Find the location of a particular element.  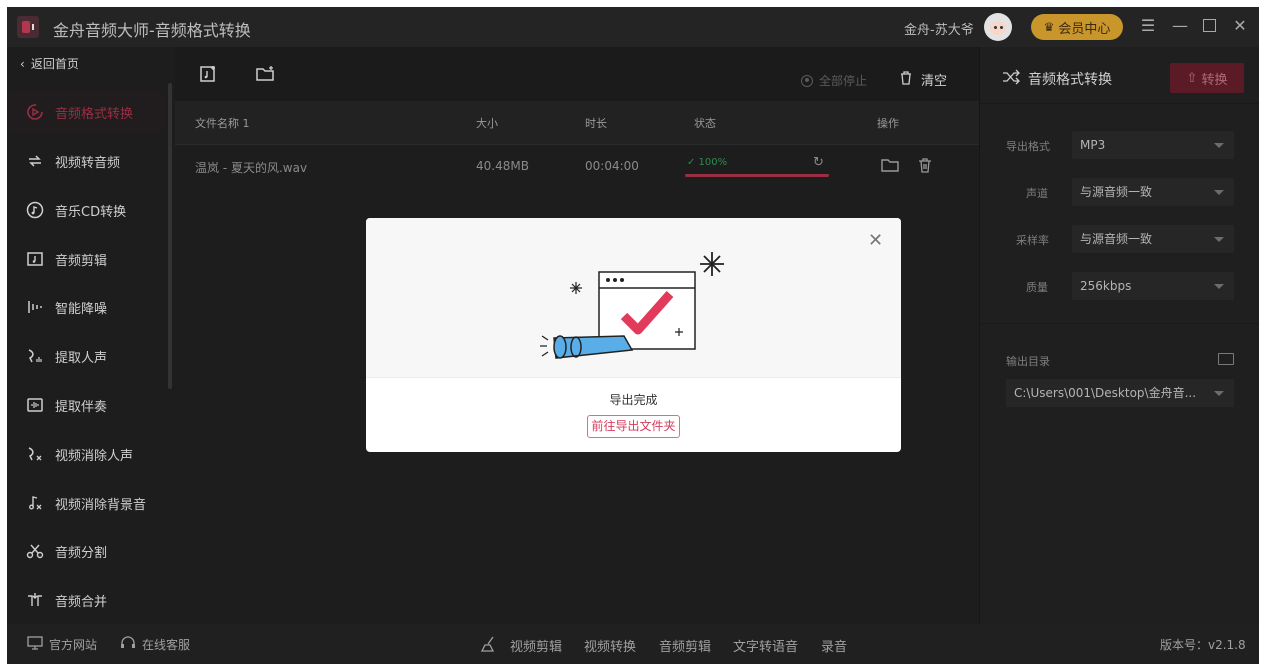

success-illustration is located at coordinates (632, 305).